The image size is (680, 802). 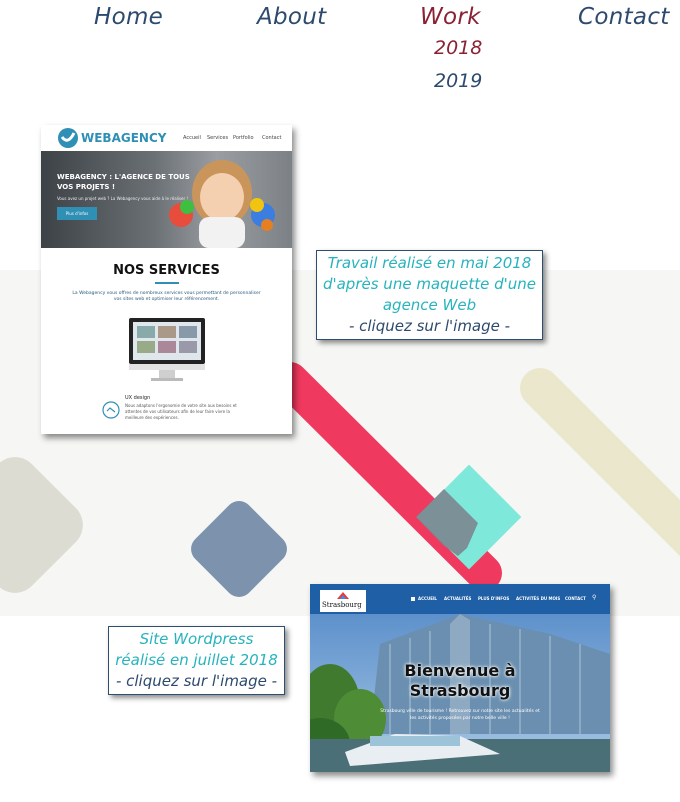 I want to click on nav-about-link: About, so click(x=292, y=17).